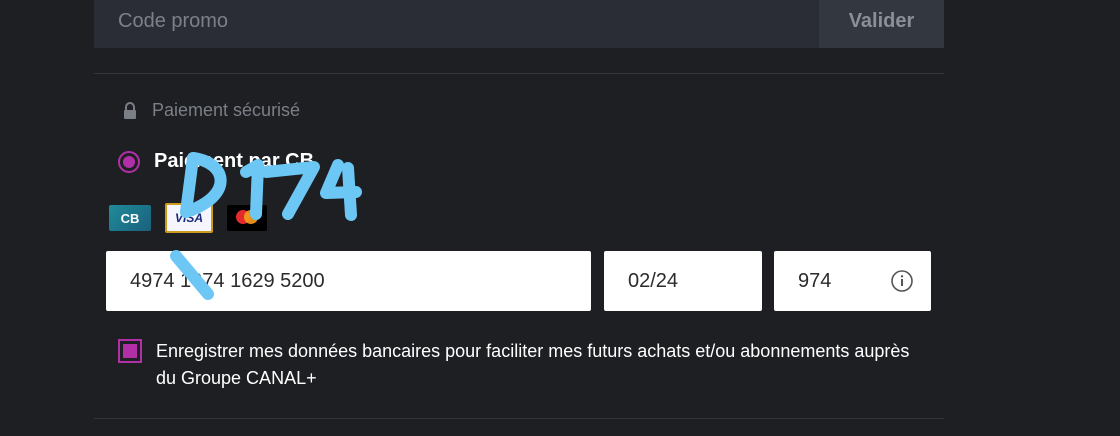 This screenshot has width=1120, height=436. I want to click on expiry-date-field: 02/24, so click(683, 281).